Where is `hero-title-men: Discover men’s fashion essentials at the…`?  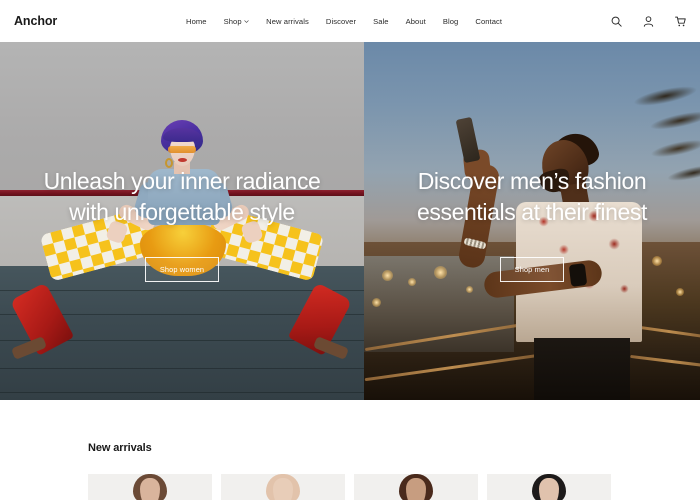 hero-title-men: Discover men’s fashion essentials at the… is located at coordinates (532, 196).